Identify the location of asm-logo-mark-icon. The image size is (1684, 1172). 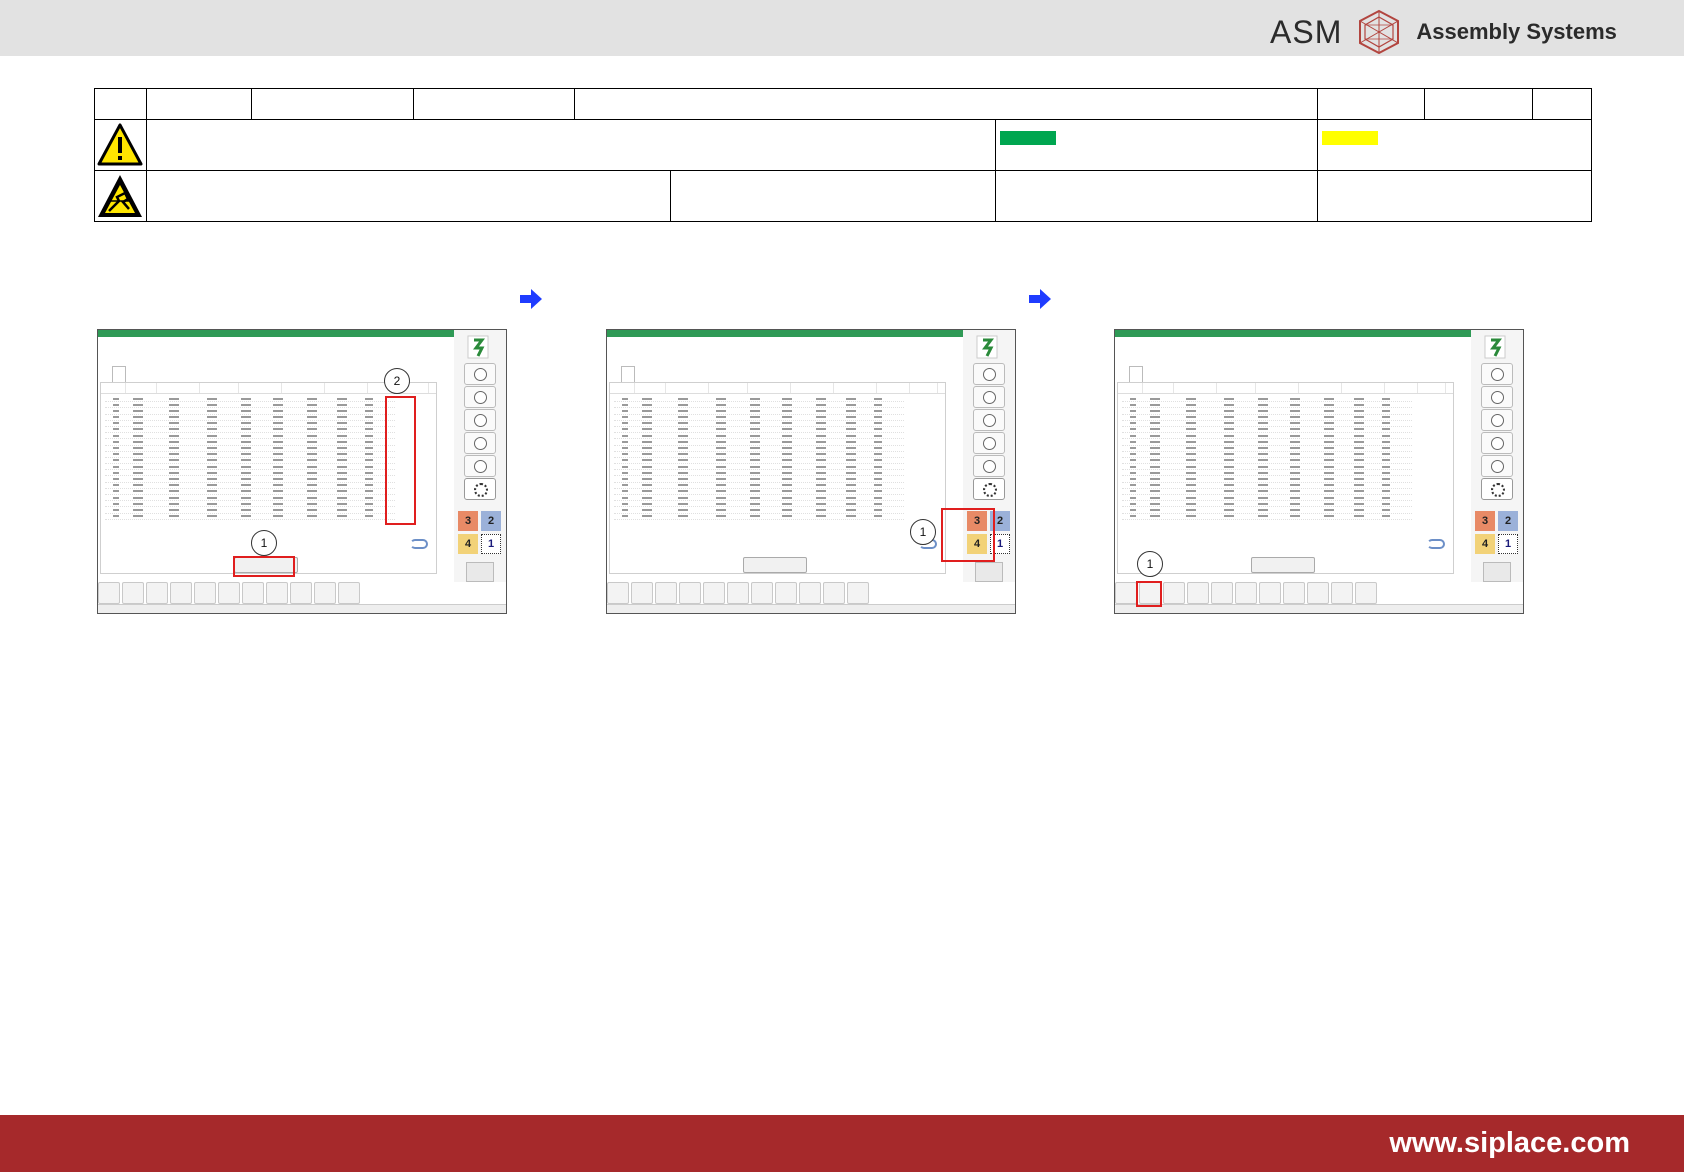
(1379, 32).